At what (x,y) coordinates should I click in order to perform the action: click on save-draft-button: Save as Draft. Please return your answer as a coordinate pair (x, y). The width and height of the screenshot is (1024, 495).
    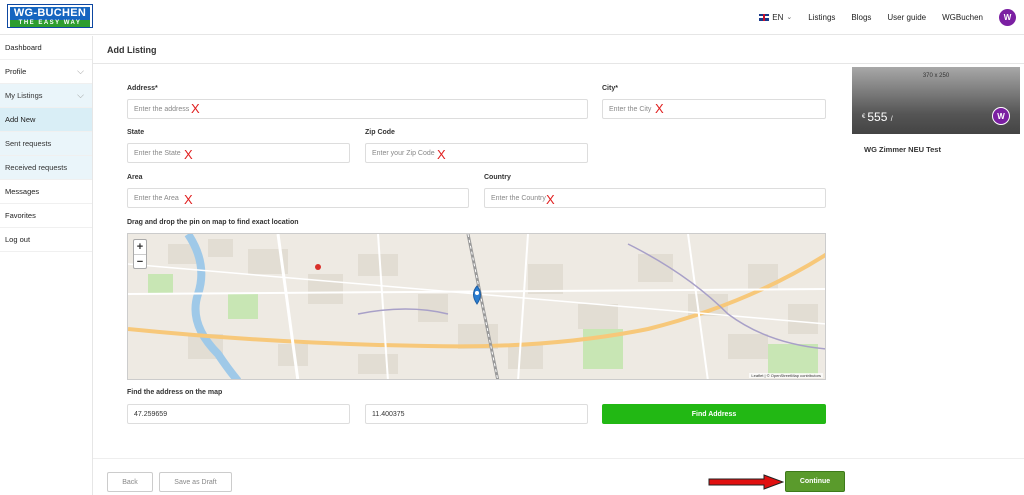
    Looking at the image, I should click on (195, 482).